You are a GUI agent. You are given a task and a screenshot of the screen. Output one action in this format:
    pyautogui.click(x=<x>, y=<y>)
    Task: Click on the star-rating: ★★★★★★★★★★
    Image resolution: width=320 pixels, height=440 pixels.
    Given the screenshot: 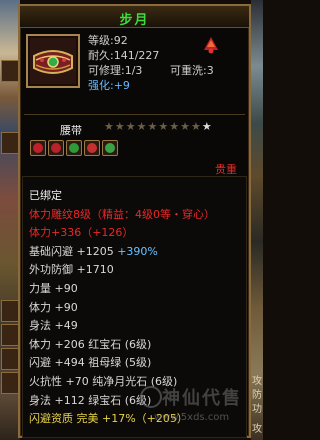 What is the action you would take?
    pyautogui.click(x=158, y=127)
    